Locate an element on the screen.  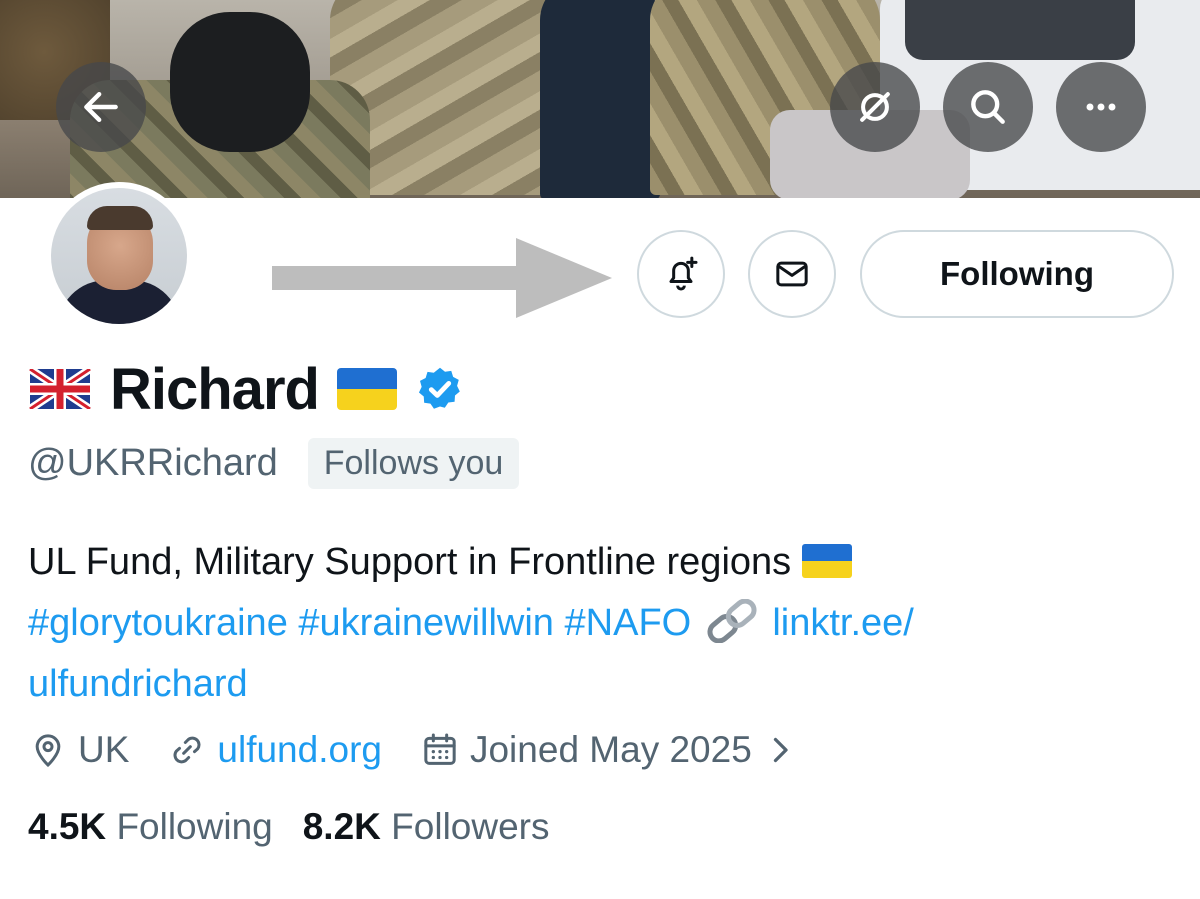
annotation-arrow-icon is located at coordinates (442, 278).